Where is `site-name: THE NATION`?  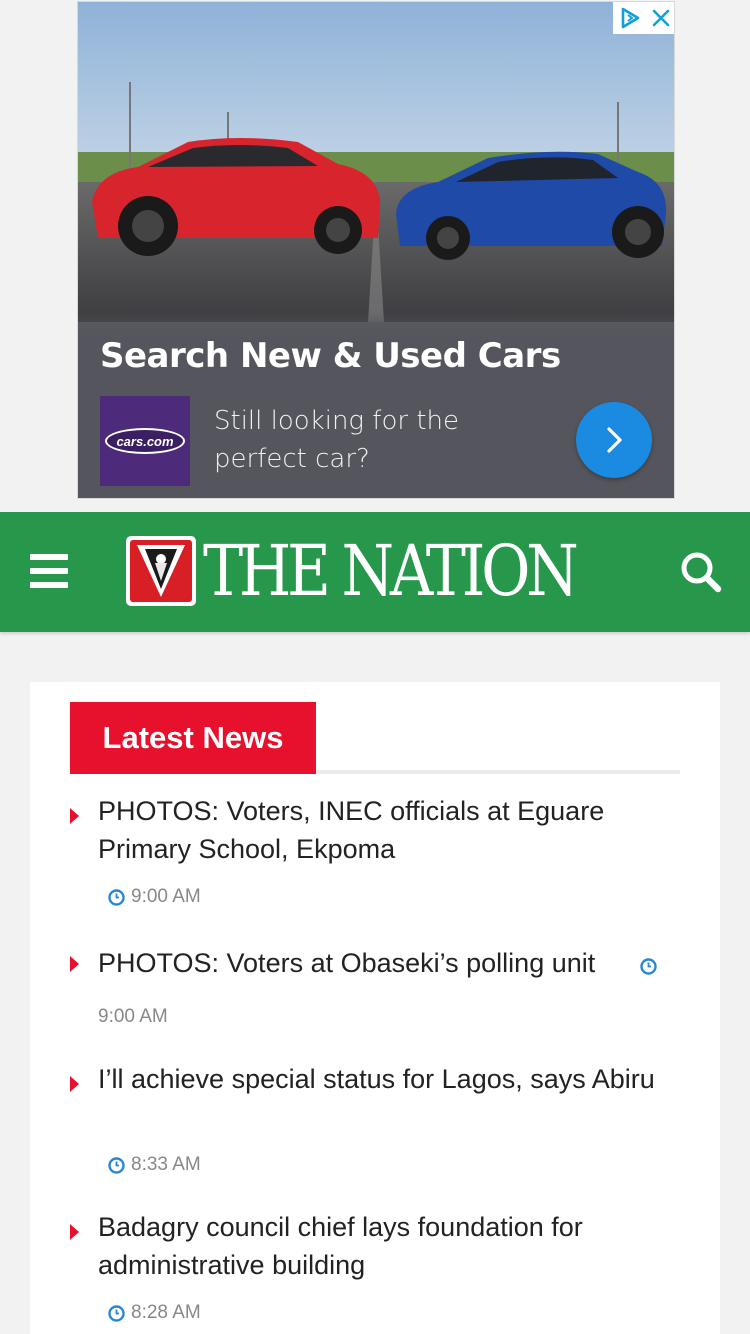
site-name: THE NATION is located at coordinates (391, 571).